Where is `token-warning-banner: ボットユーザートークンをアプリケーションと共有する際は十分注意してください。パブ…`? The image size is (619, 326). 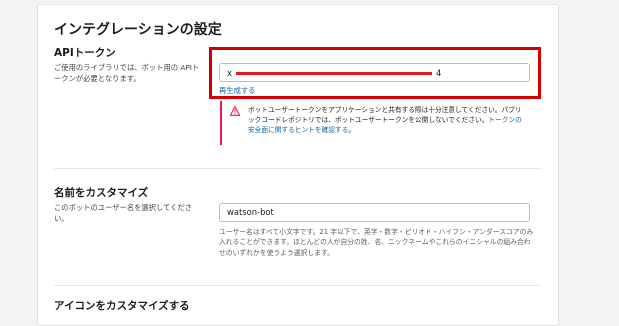 token-warning-banner: ボットユーザートークンをアプリケーションと共有する際は十分注意してください。パブ… is located at coordinates (376, 123).